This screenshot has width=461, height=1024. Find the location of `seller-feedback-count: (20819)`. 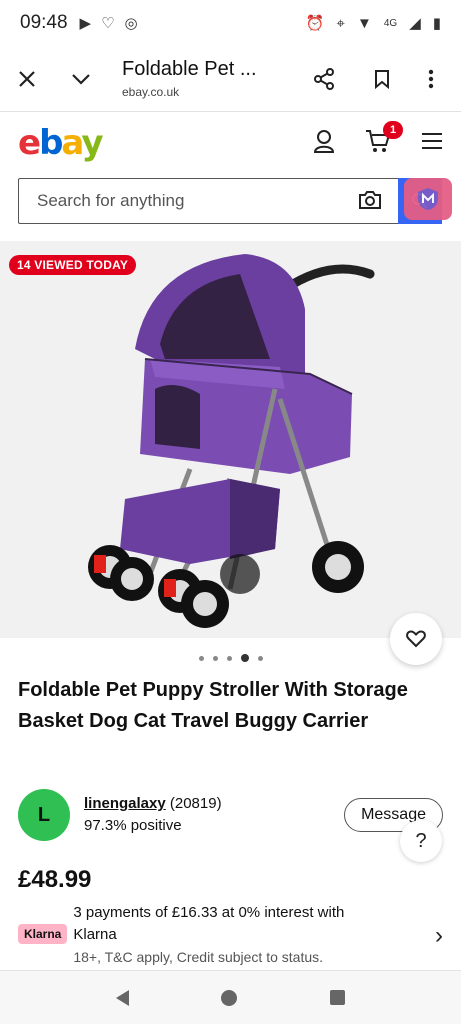

seller-feedback-count: (20819) is located at coordinates (195, 803).